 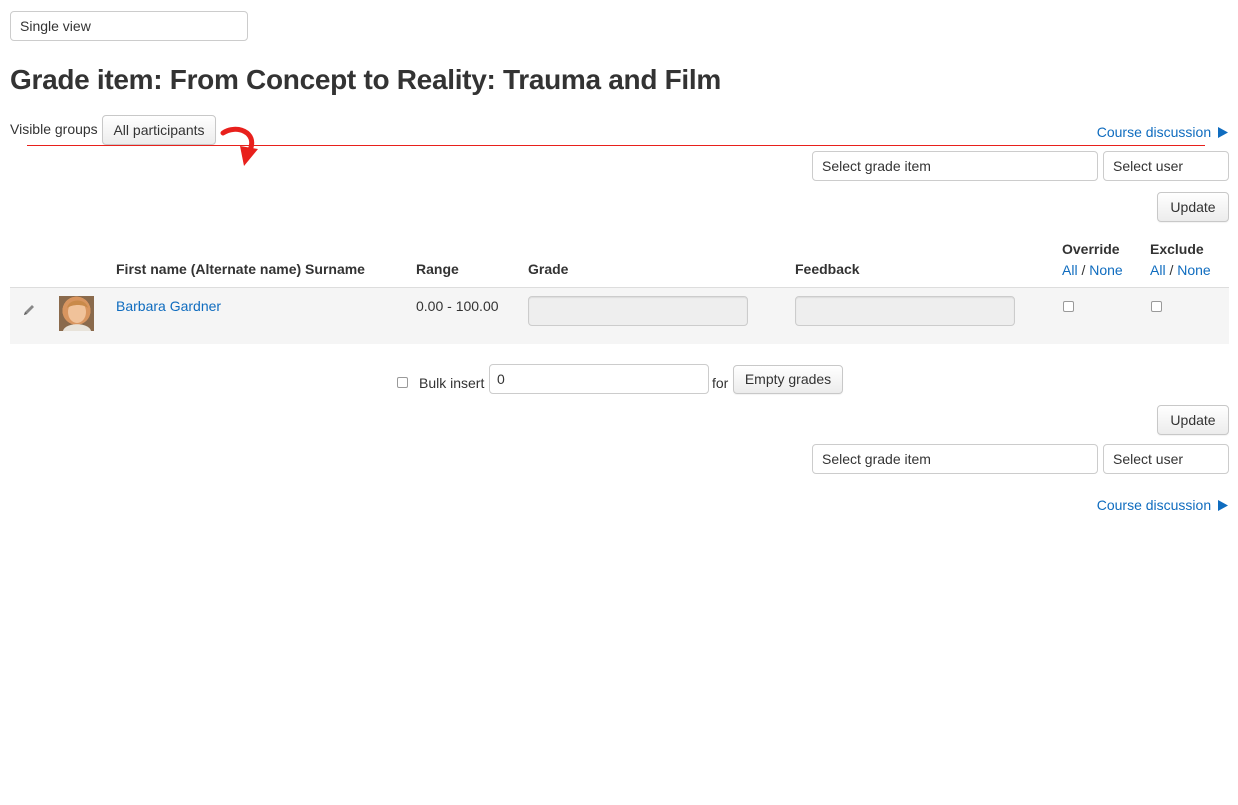 What do you see at coordinates (1158, 270) in the screenshot?
I see `exclude-all-link: All` at bounding box center [1158, 270].